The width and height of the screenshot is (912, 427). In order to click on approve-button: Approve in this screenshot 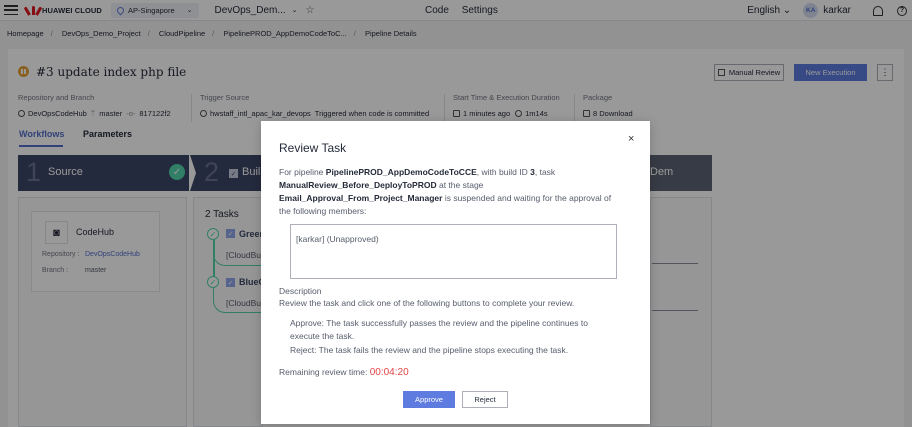, I will do `click(429, 399)`.